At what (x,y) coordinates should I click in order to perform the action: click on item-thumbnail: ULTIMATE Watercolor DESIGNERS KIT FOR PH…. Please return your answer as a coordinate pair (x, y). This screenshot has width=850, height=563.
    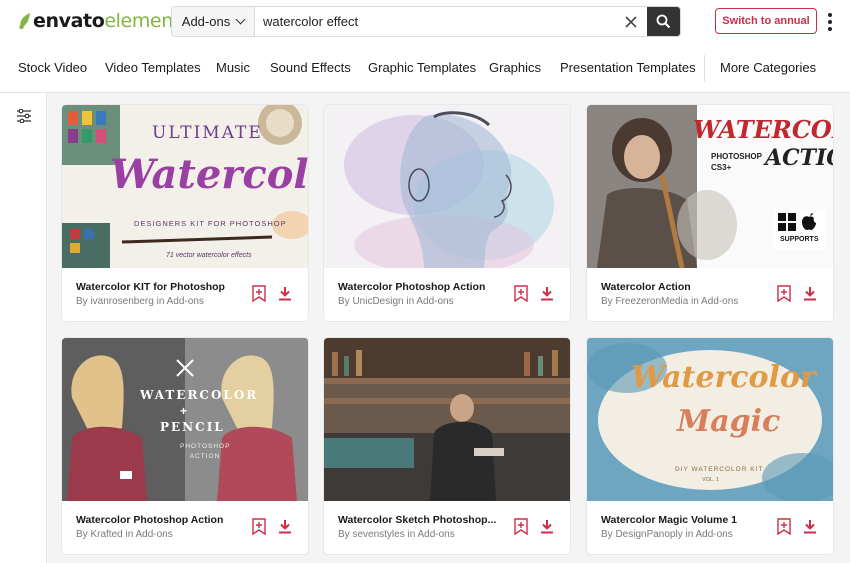
    Looking at the image, I should click on (185, 186).